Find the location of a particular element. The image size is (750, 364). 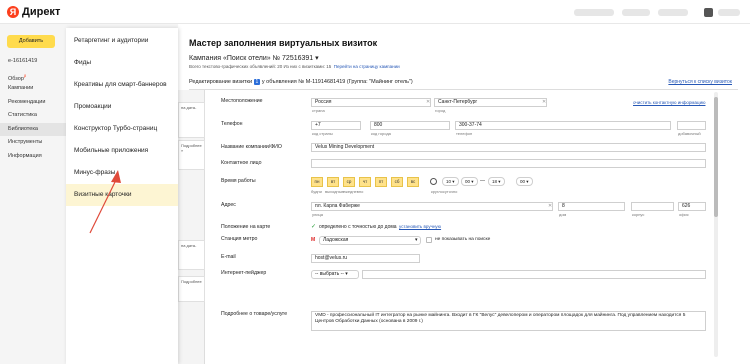

menu-item-negative-keywords: Минус-фразы is located at coordinates (122, 173).